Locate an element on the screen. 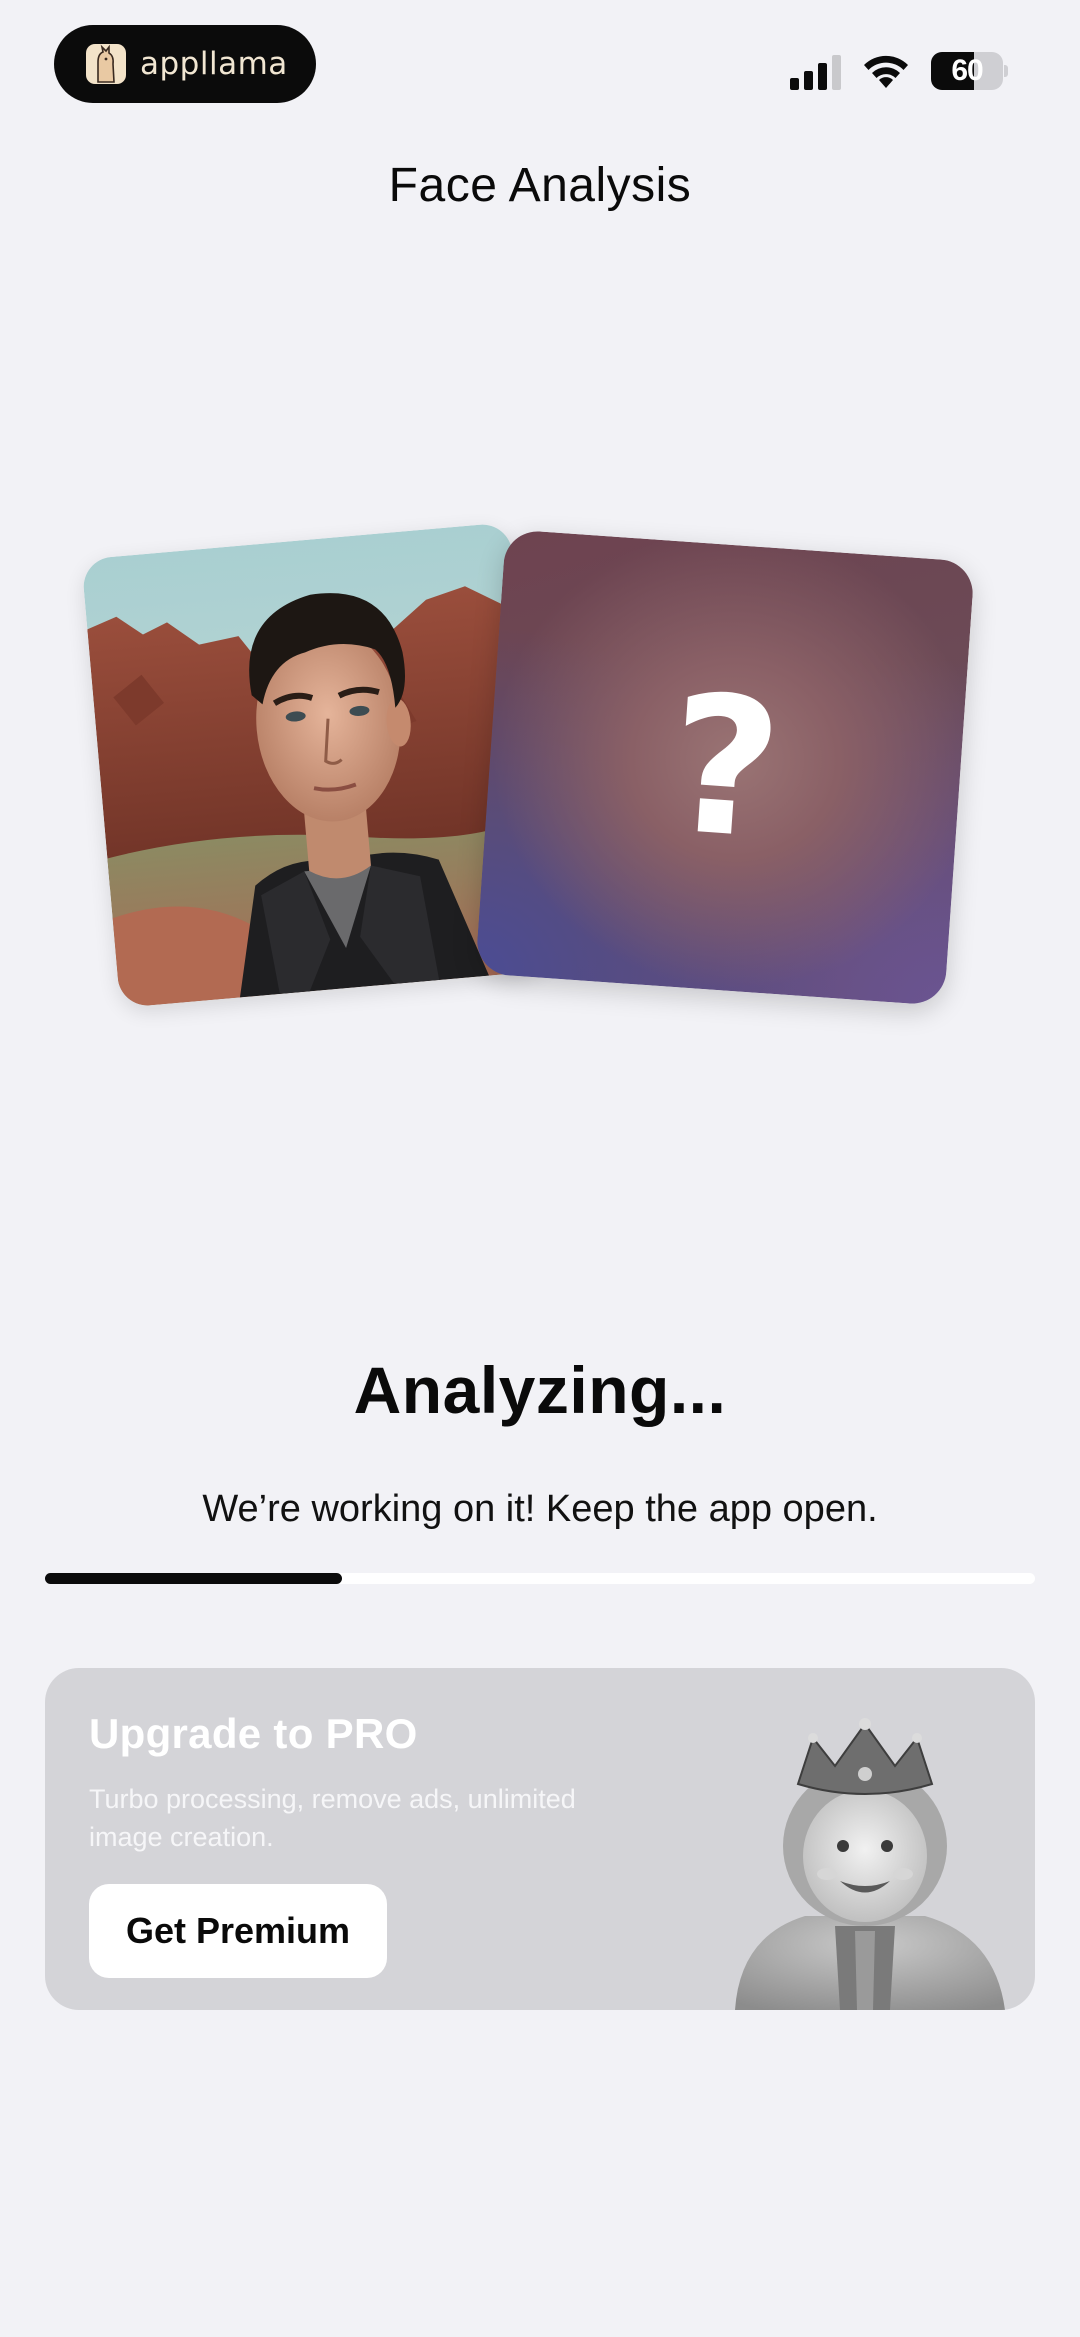 The width and height of the screenshot is (1080, 2337). page-title: Face Analysis is located at coordinates (540, 185).